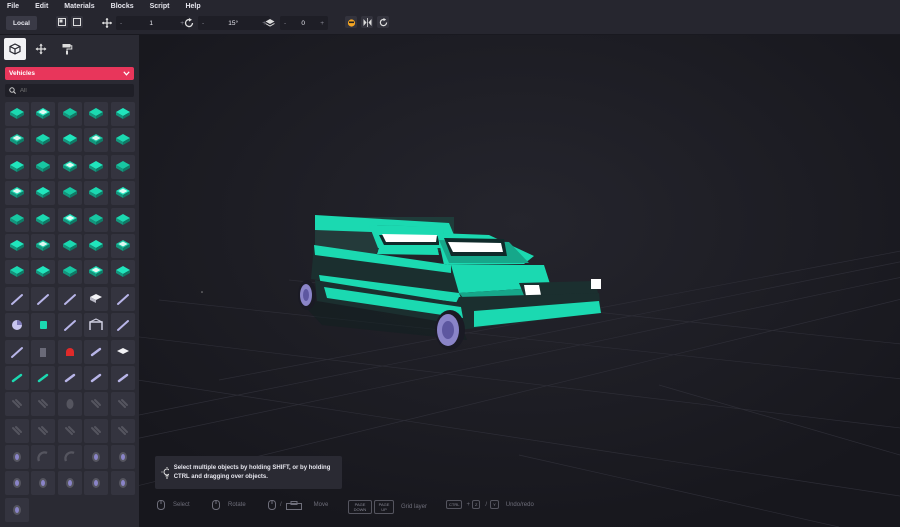  I want to click on menu-file: File, so click(13, 6).